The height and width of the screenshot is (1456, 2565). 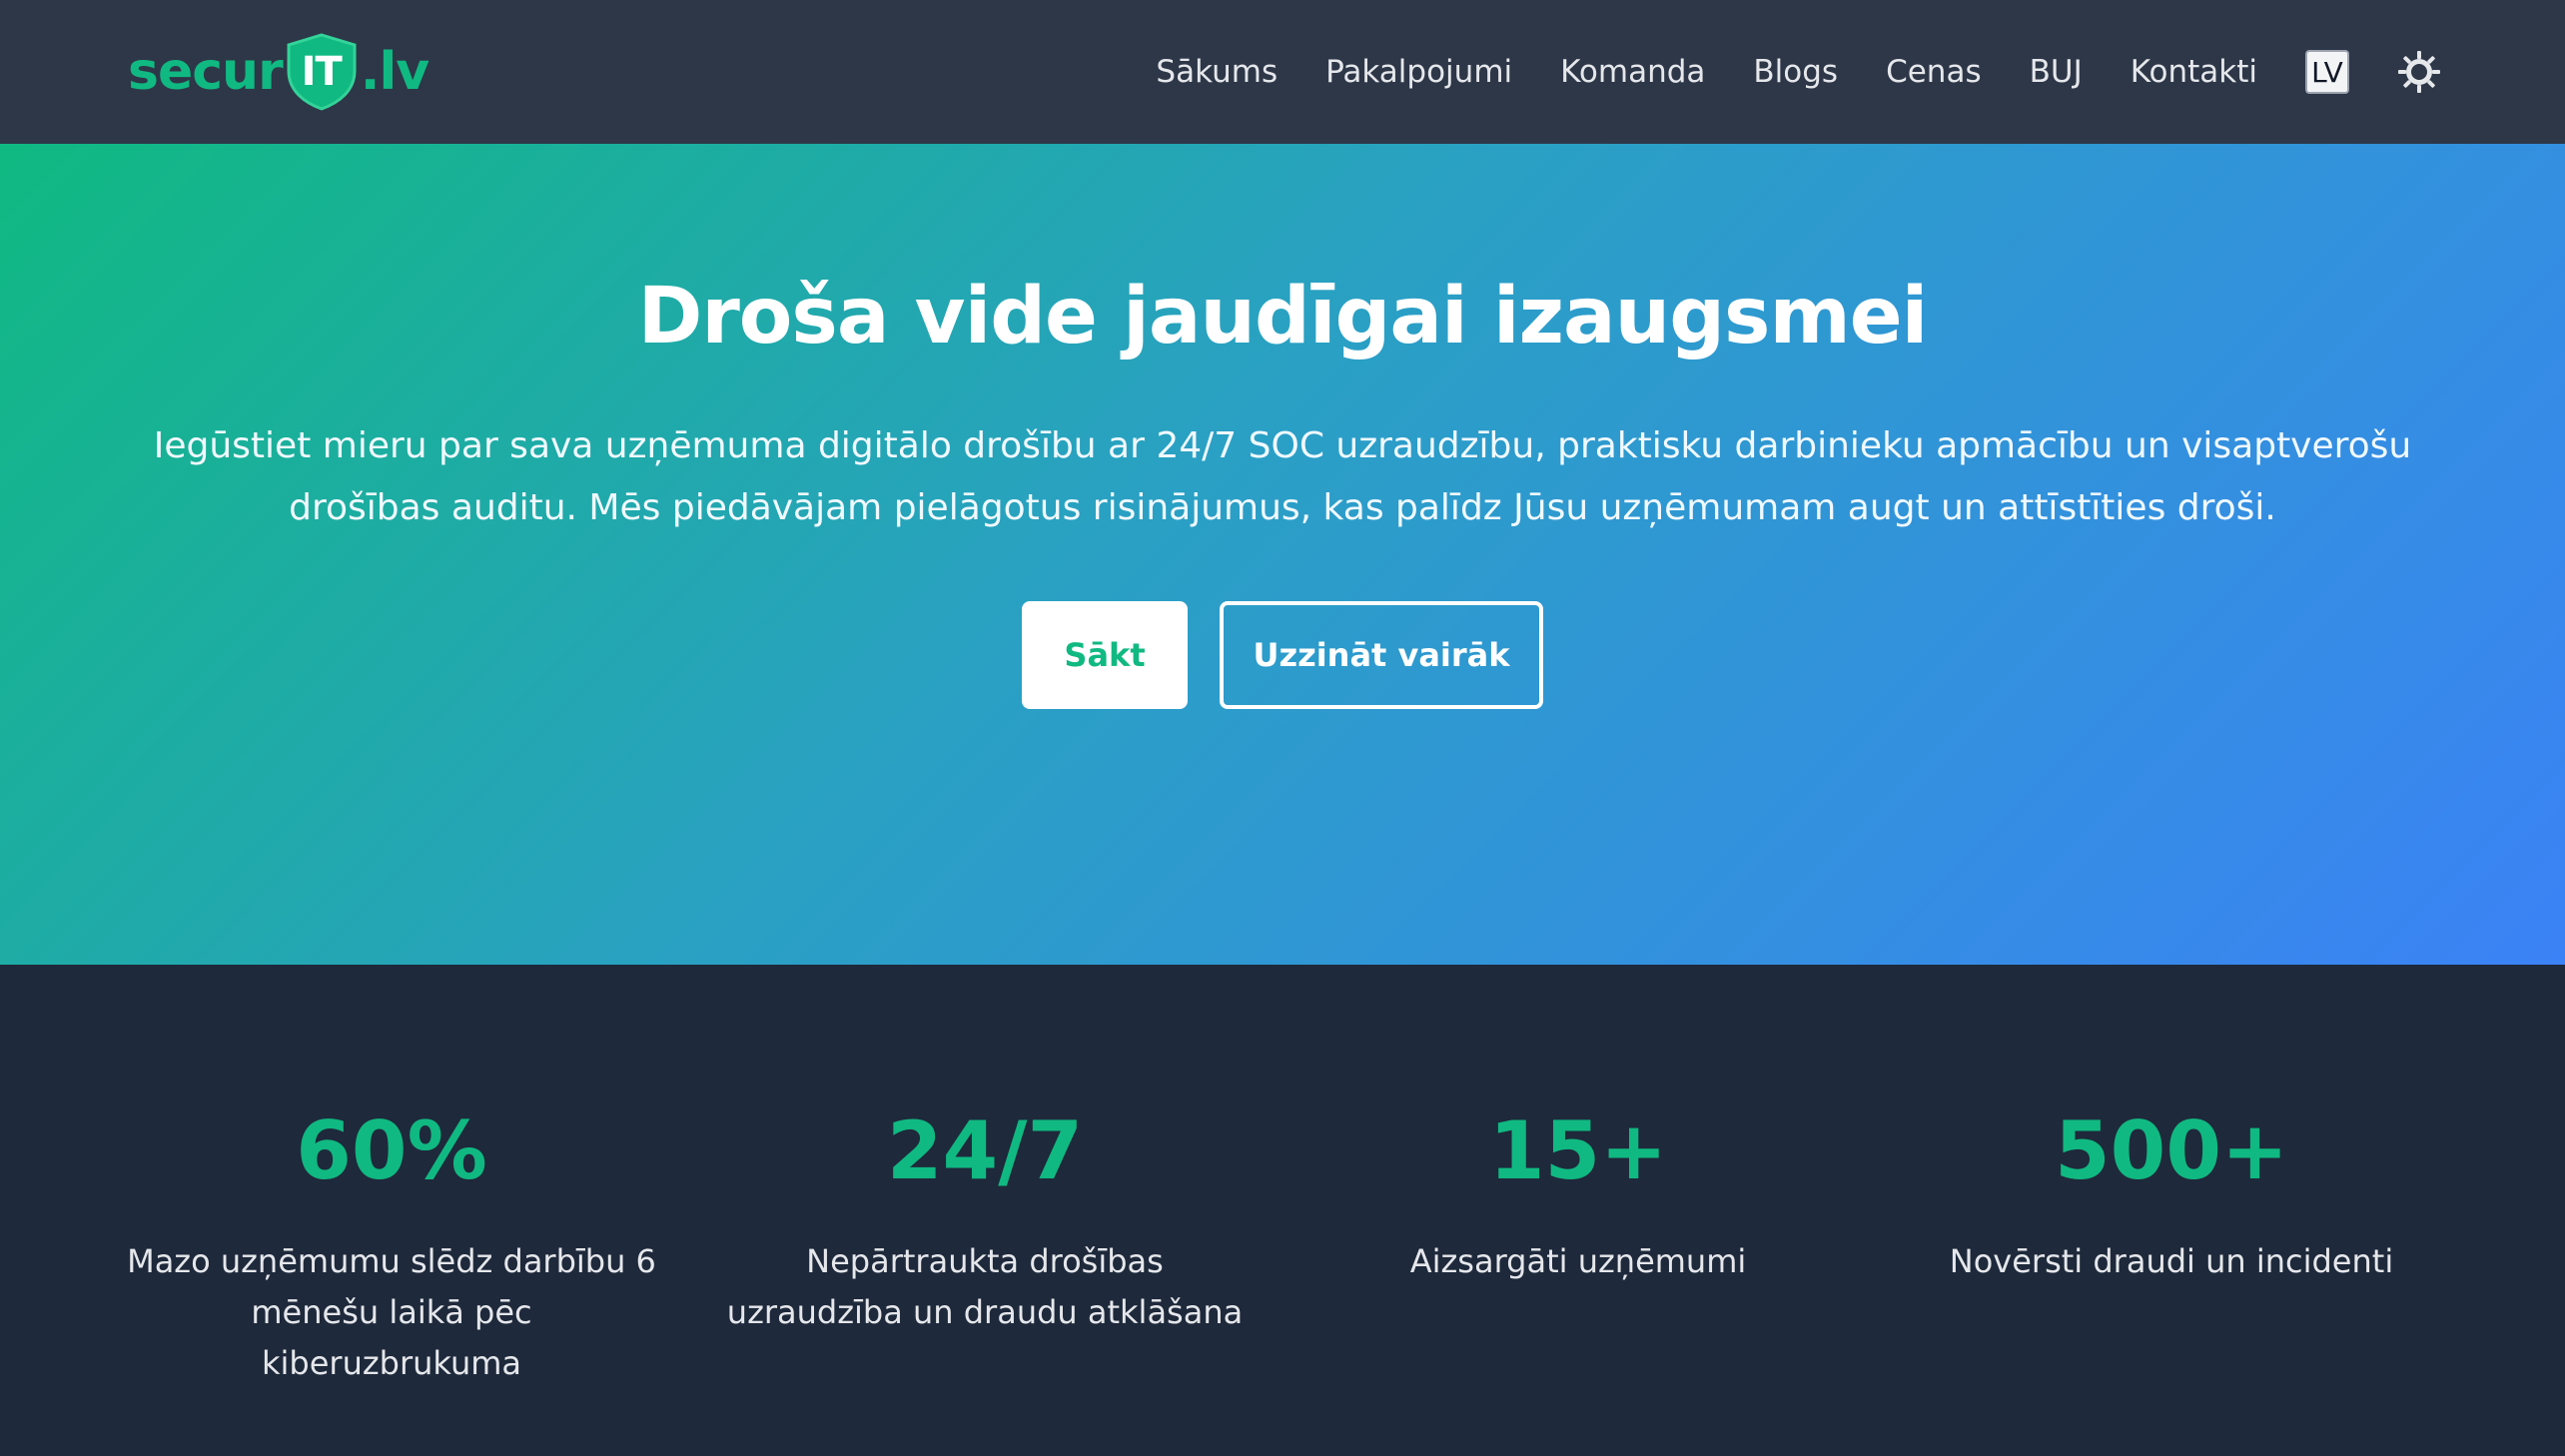 What do you see at coordinates (392, 1150) in the screenshot?
I see `stat-value: 60%` at bounding box center [392, 1150].